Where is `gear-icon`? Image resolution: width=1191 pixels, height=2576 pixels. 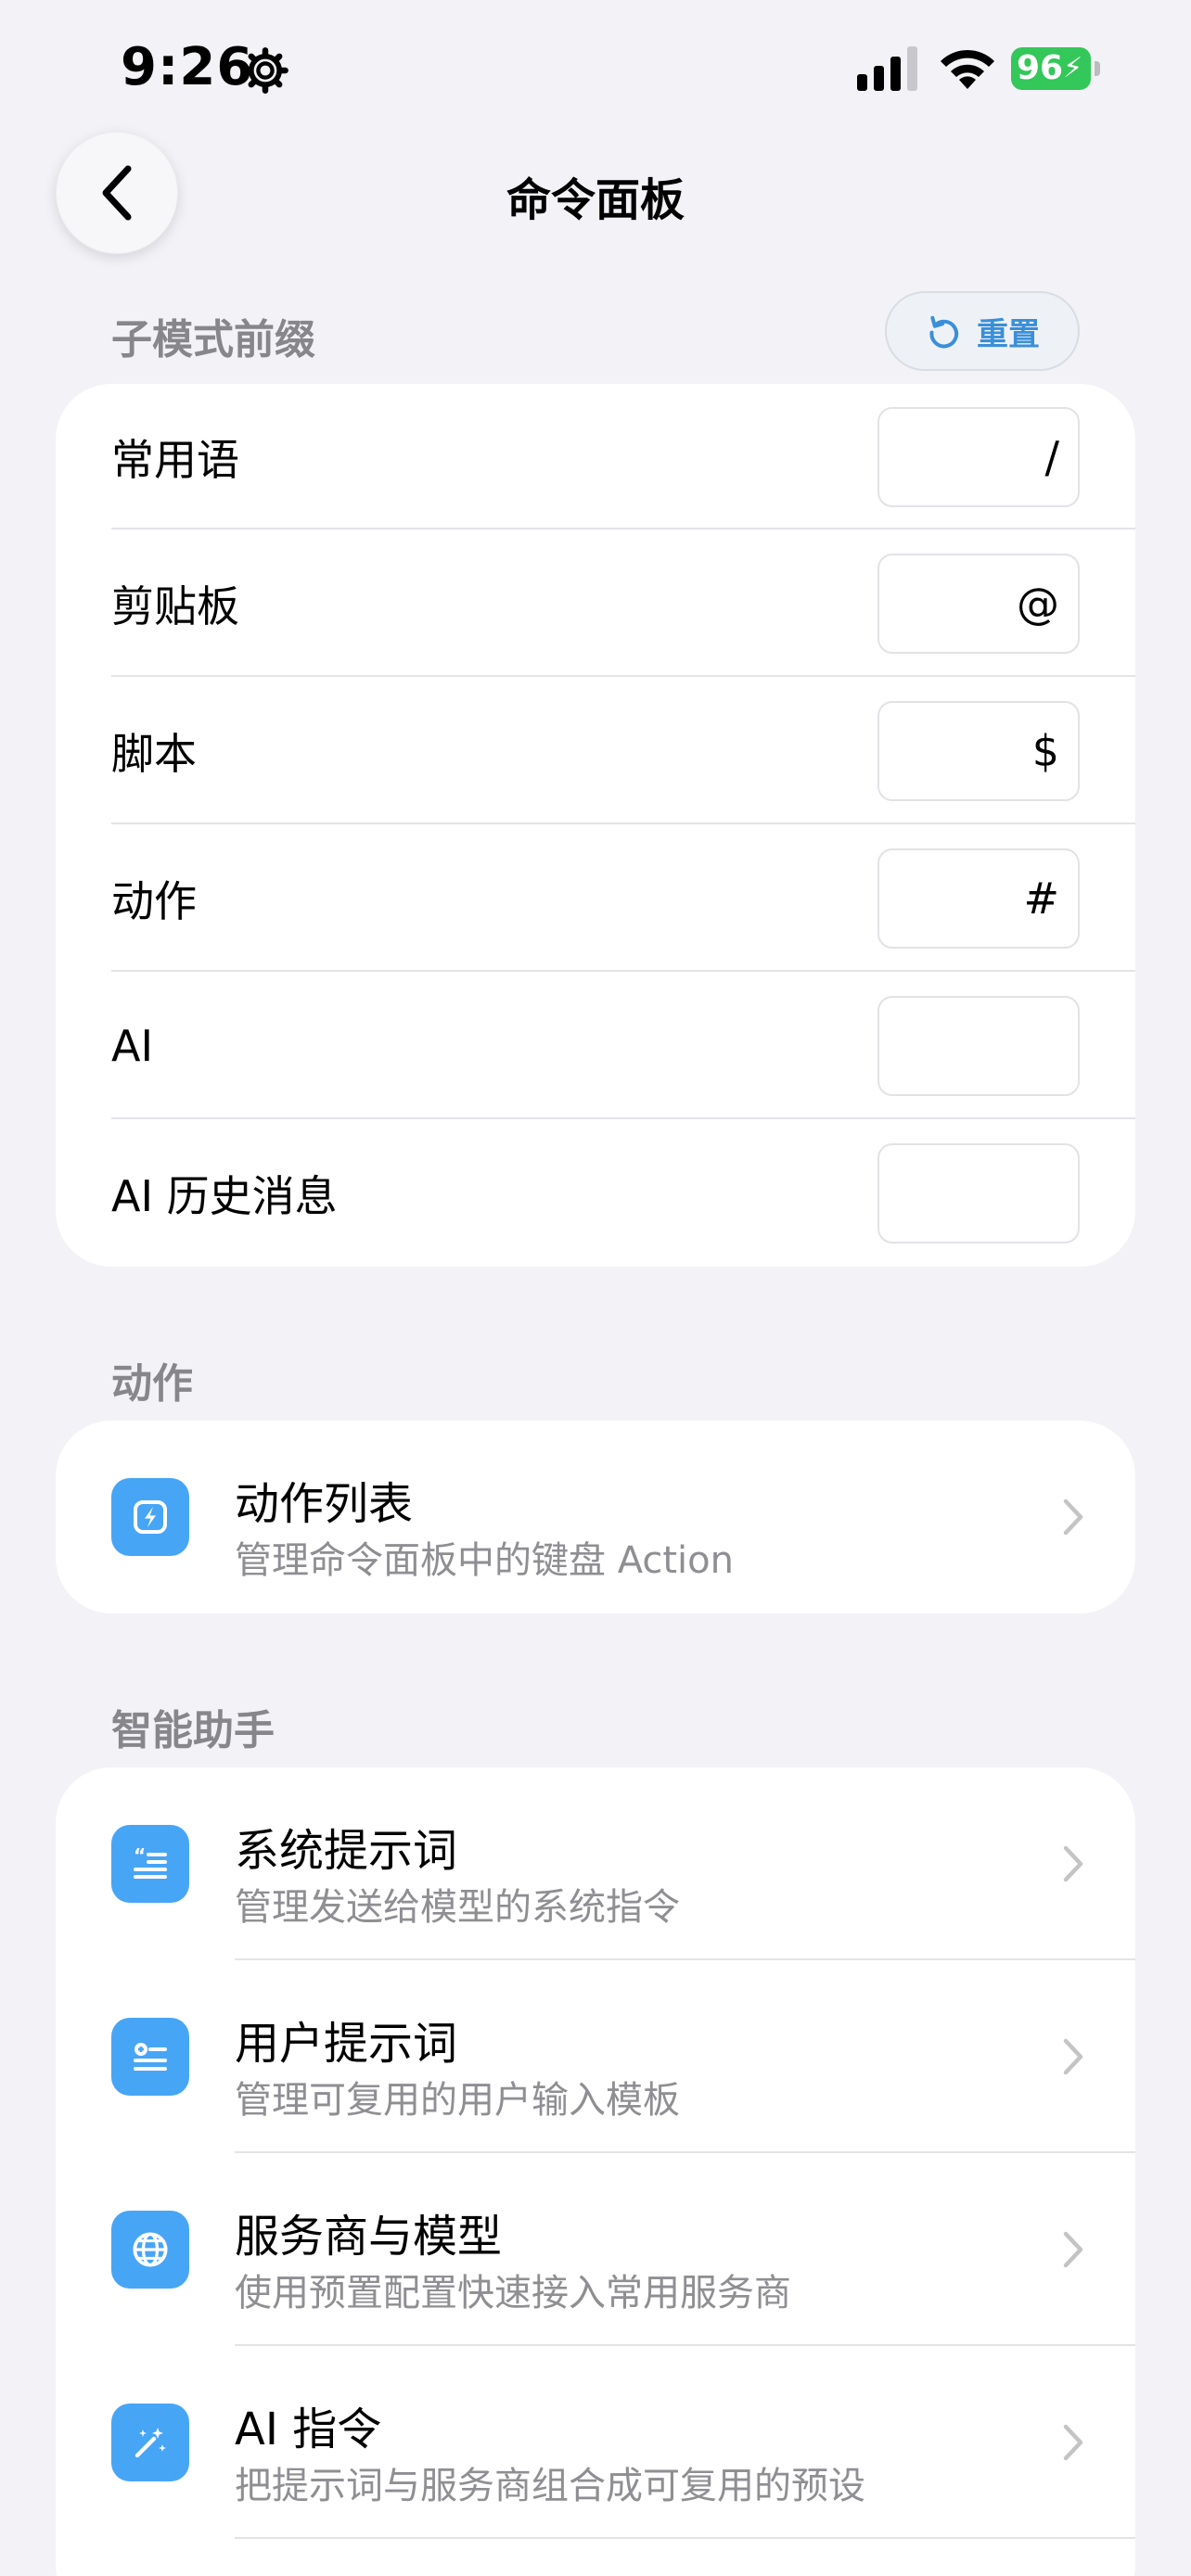
gear-icon is located at coordinates (265, 71).